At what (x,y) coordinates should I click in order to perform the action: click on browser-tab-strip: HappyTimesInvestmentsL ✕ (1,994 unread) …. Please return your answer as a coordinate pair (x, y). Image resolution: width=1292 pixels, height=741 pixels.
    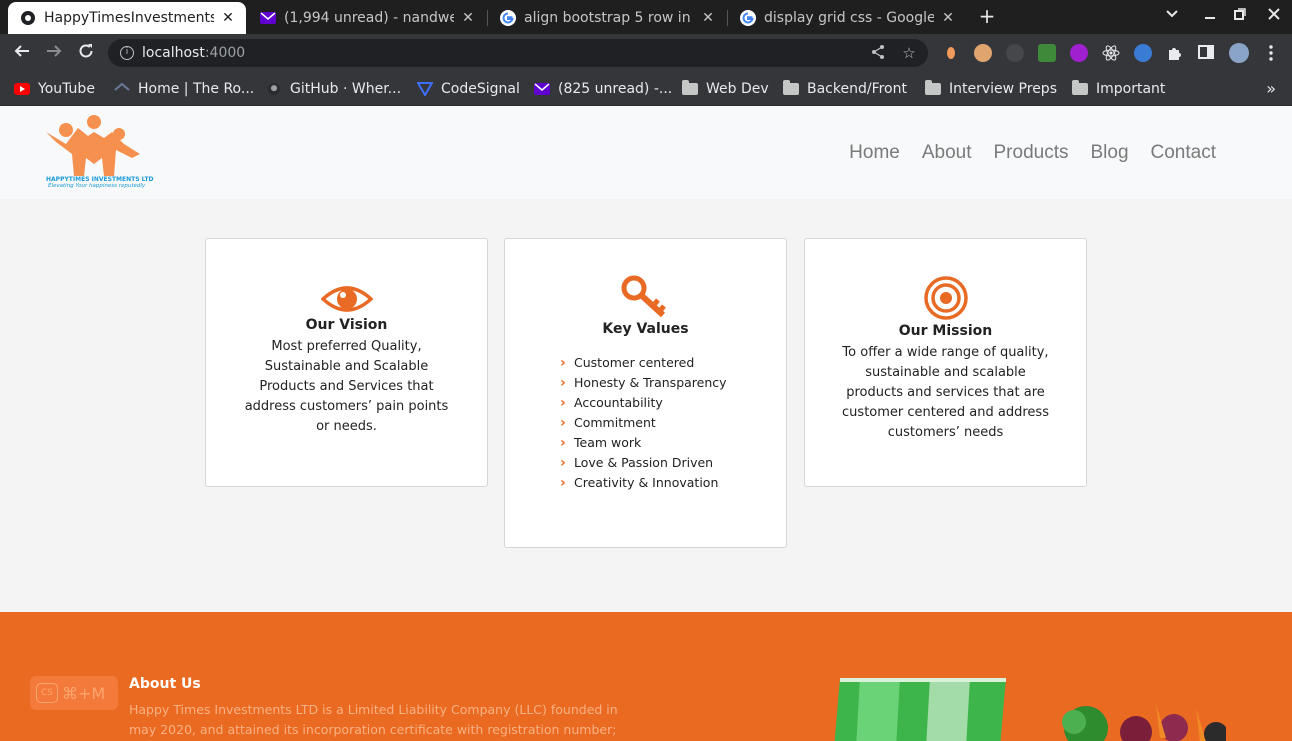
    Looking at the image, I should click on (646, 17).